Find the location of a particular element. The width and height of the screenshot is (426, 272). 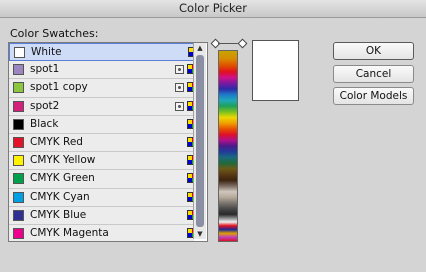

swatch-row: CMYK Yellow is located at coordinates (103, 161).